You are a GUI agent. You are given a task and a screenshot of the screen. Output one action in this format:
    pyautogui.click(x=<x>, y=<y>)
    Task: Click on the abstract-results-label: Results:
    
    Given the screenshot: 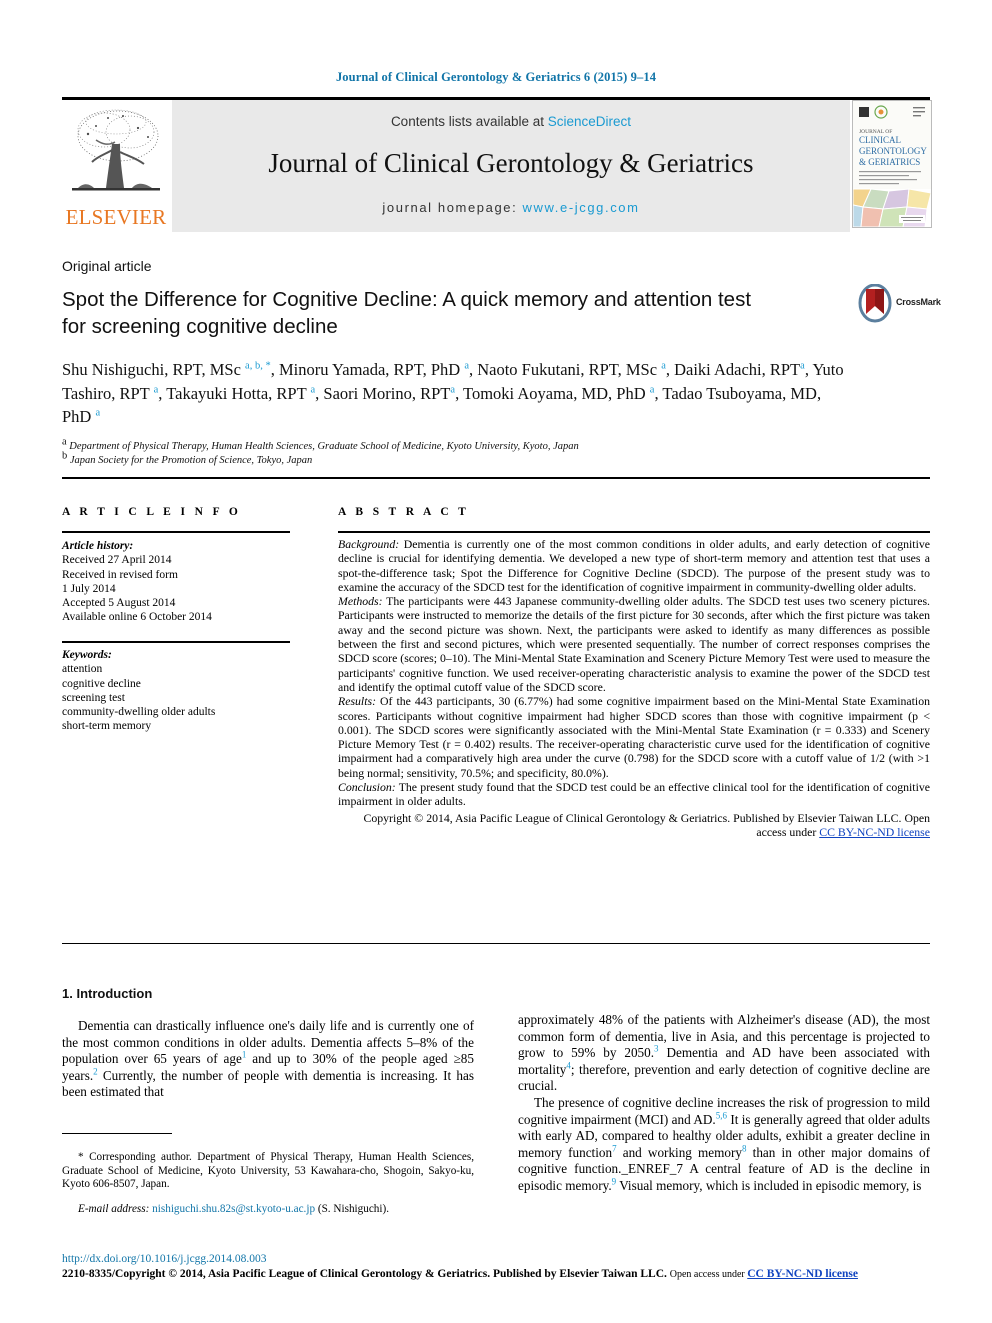 What is the action you would take?
    pyautogui.click(x=357, y=701)
    